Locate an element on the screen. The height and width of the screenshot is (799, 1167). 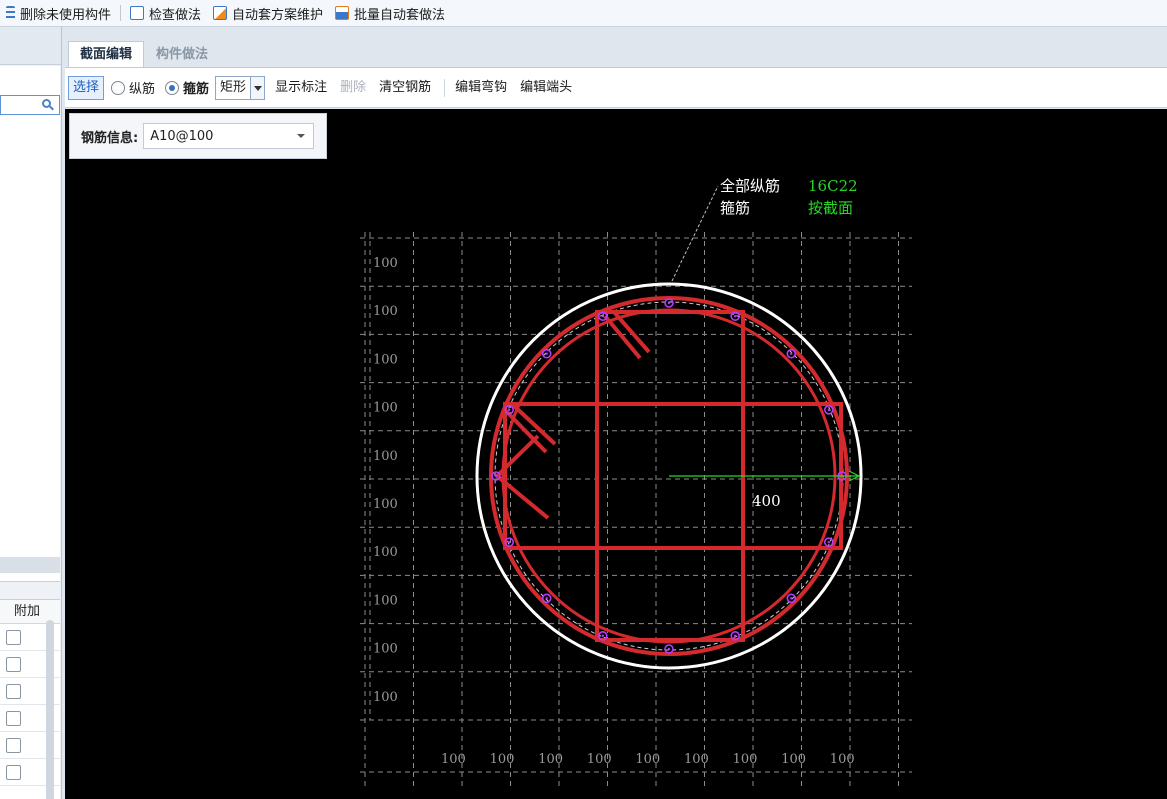
edit-end-button: 编辑端头 is located at coordinates (546, 88).